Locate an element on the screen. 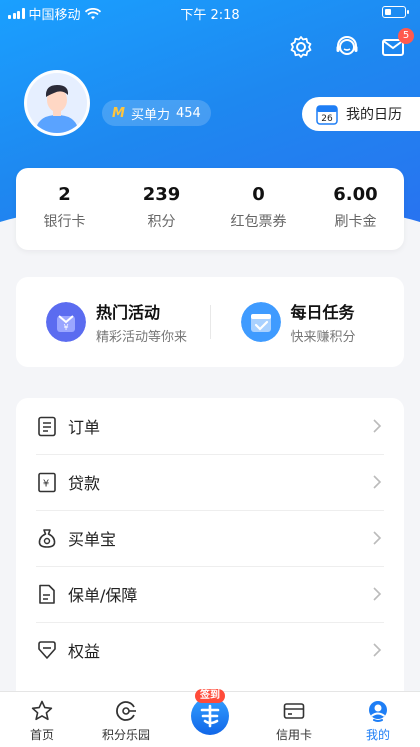  tab-home: 首页 is located at coordinates (42, 719).